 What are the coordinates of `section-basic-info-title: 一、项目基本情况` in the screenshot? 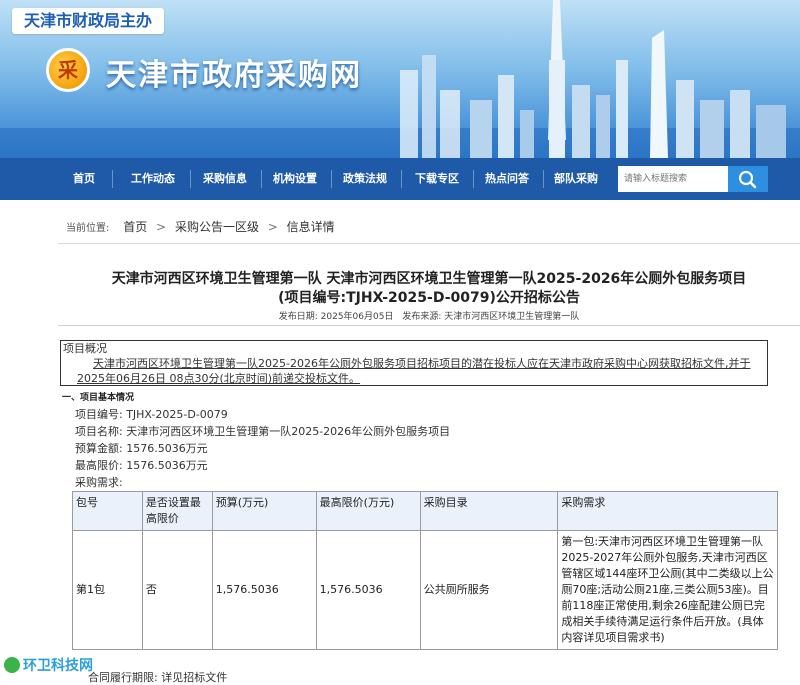 It's located at (98, 398).